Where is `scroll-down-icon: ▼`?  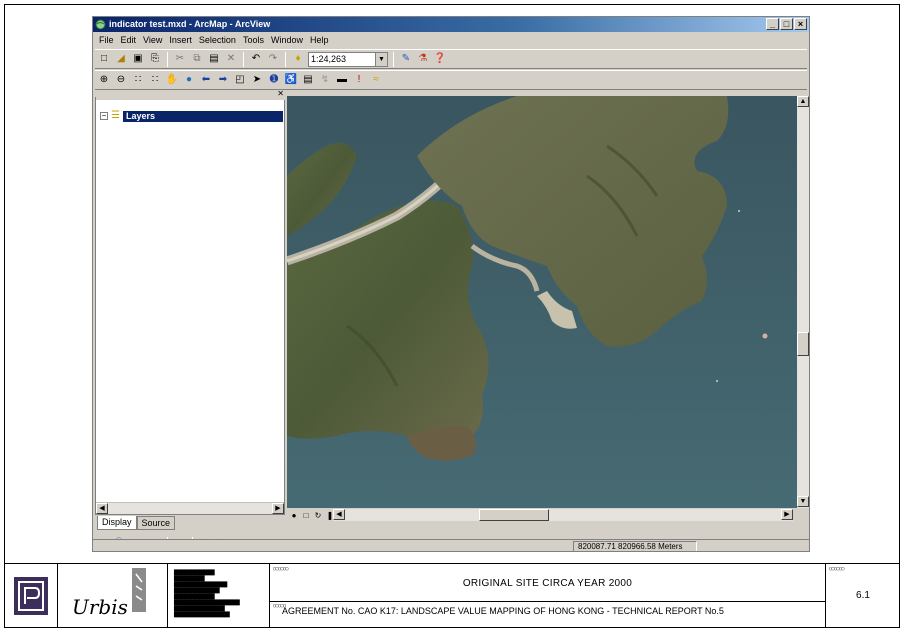 scroll-down-icon: ▼ is located at coordinates (803, 501).